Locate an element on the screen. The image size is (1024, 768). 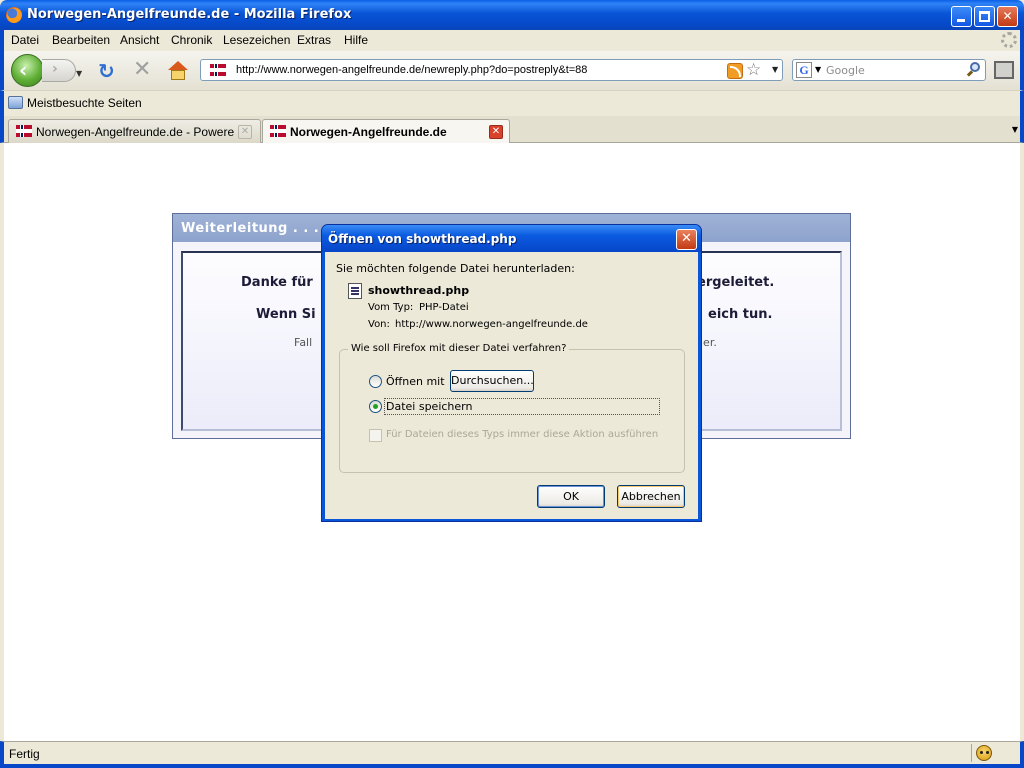
maximize-button is located at coordinates (984, 16).